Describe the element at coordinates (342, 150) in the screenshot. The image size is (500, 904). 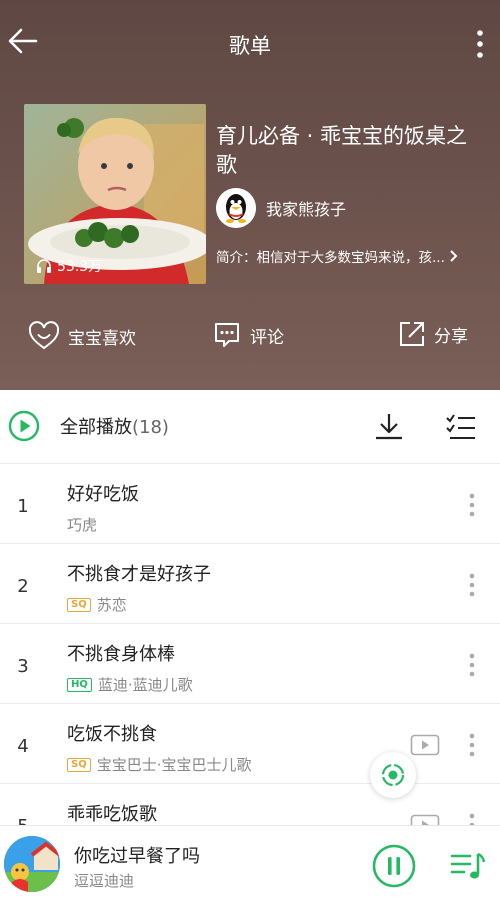
I see `playlist-title: 育儿必备 · 乖宝宝的饭桌之歌` at that location.